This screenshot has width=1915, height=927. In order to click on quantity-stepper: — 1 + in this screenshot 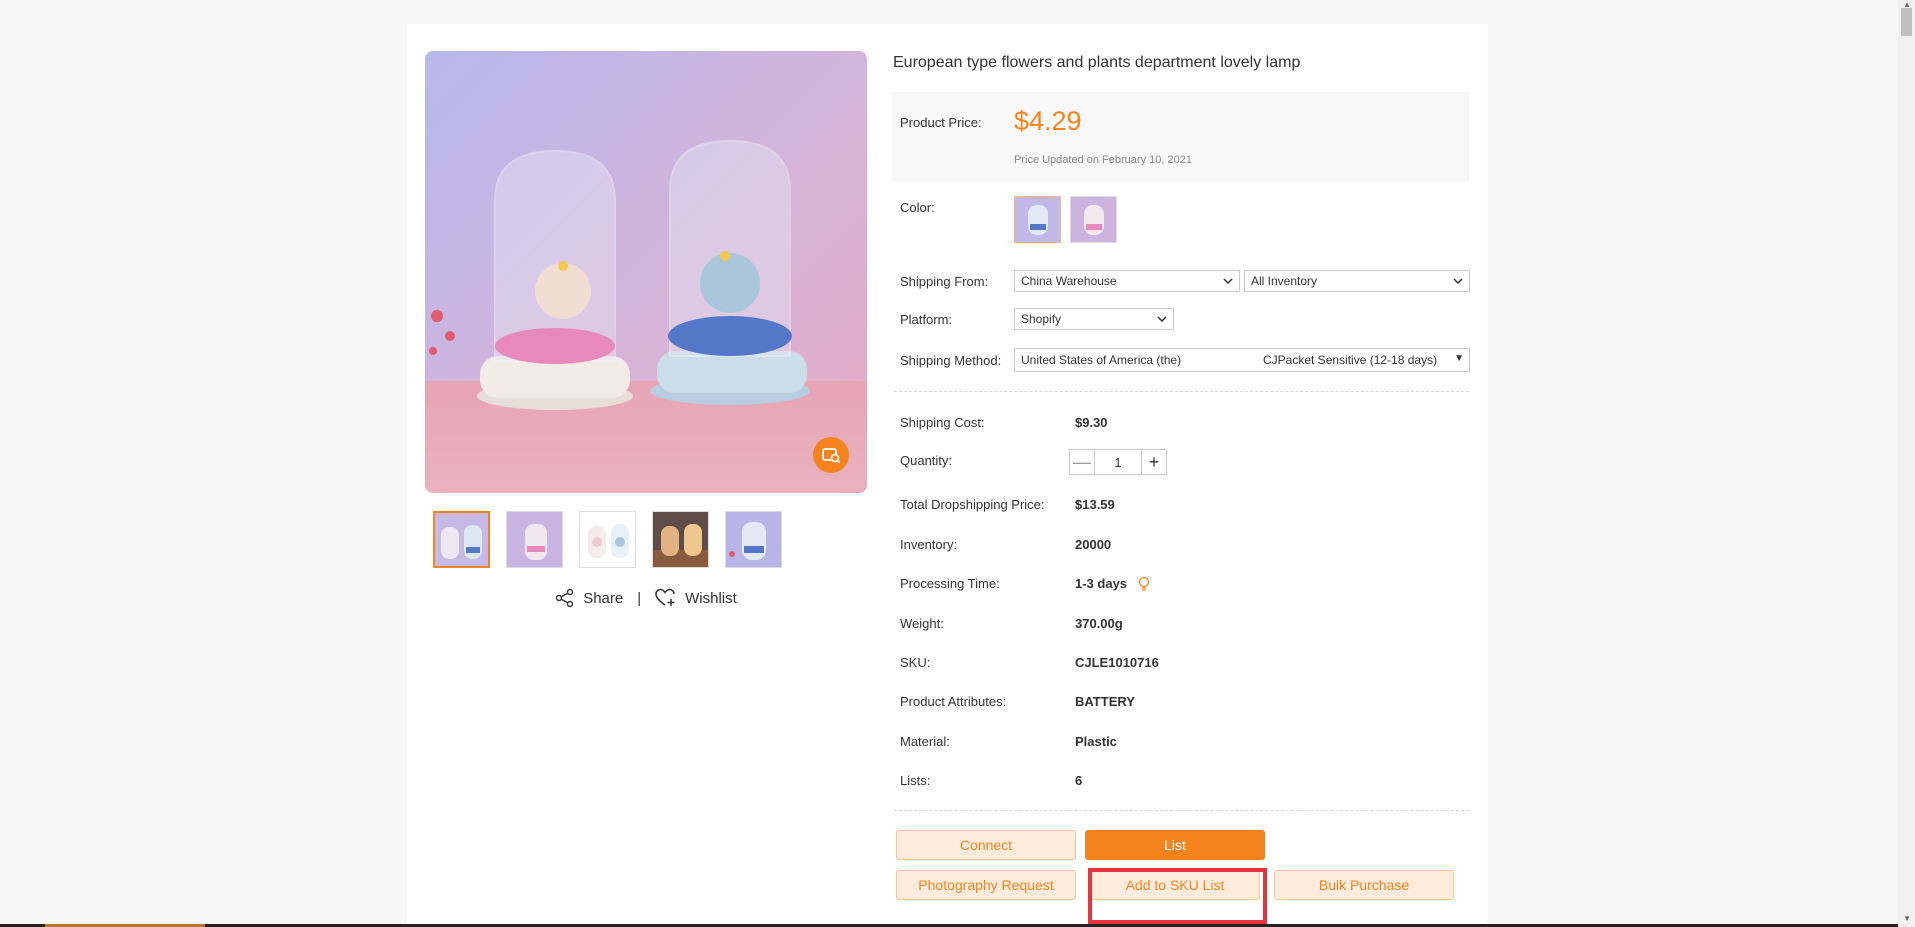, I will do `click(1118, 462)`.